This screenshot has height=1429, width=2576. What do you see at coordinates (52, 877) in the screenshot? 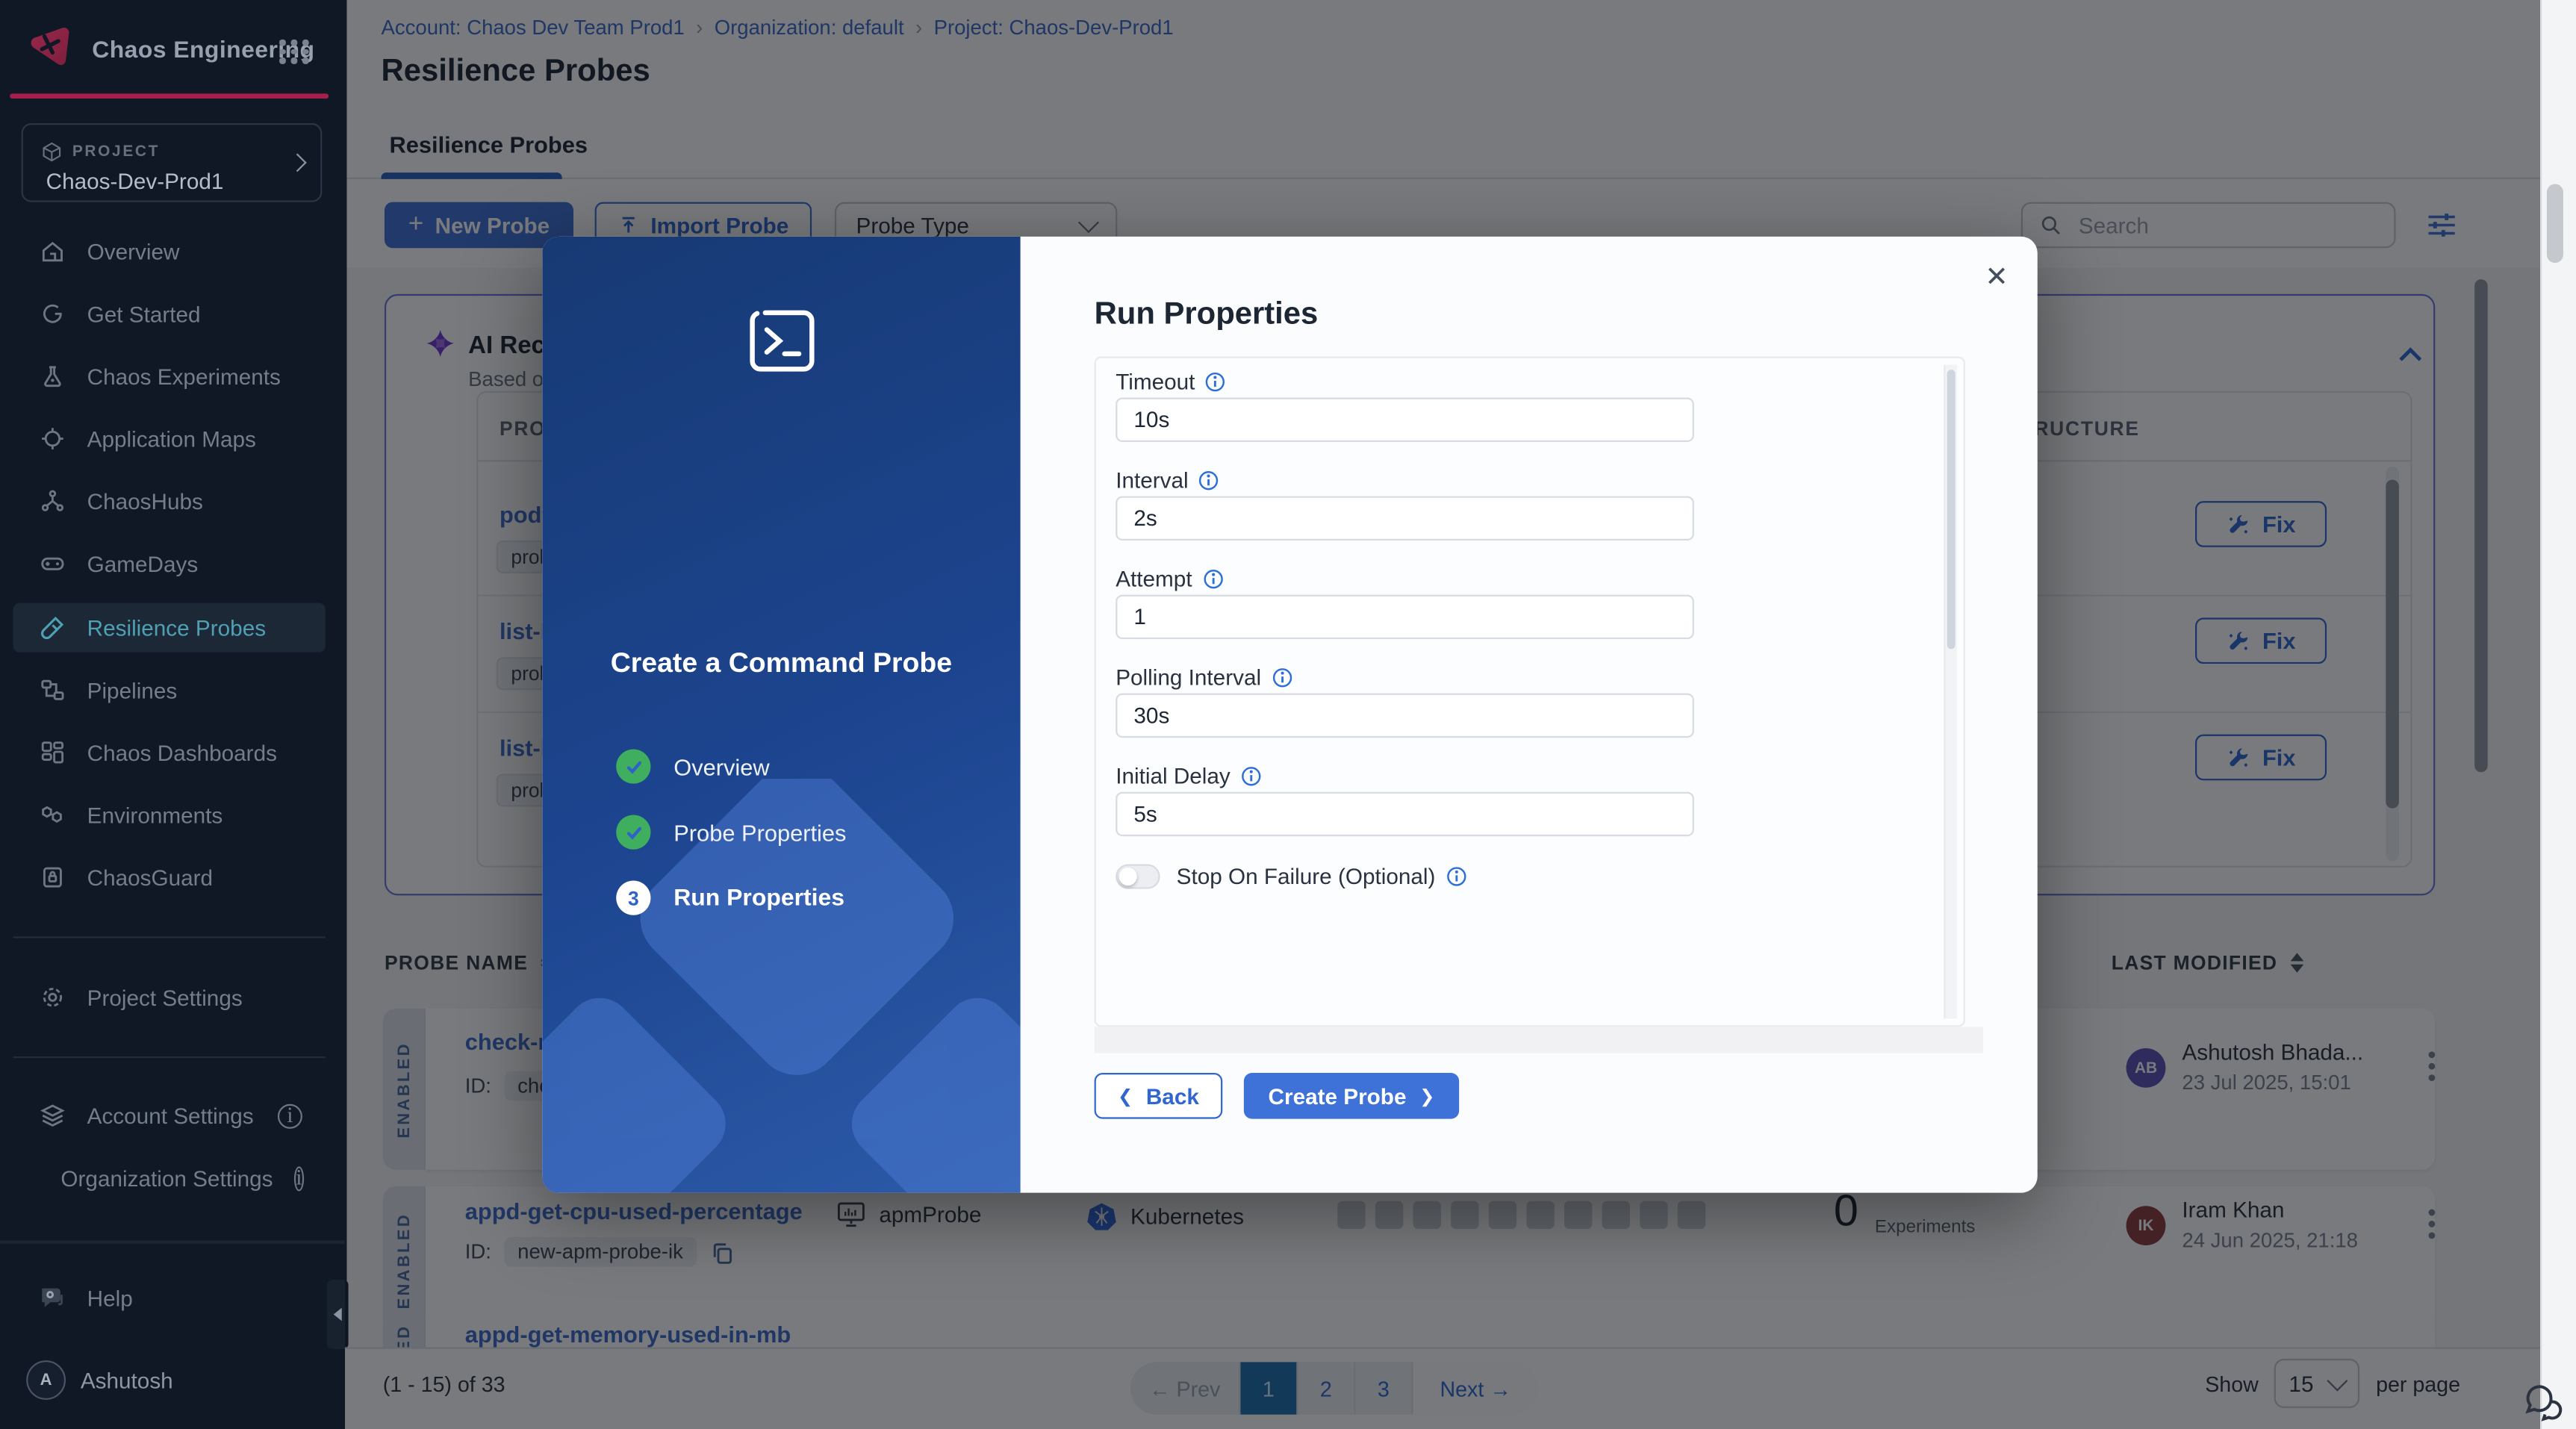
I see `lock-shield-icon` at bounding box center [52, 877].